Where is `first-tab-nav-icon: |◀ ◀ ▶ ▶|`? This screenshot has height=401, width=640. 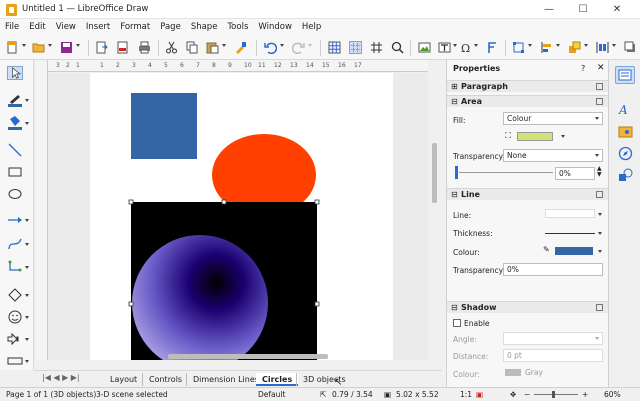
first-tab-nav-icon: |◀ ◀ ▶ ▶| is located at coordinates (61, 377).